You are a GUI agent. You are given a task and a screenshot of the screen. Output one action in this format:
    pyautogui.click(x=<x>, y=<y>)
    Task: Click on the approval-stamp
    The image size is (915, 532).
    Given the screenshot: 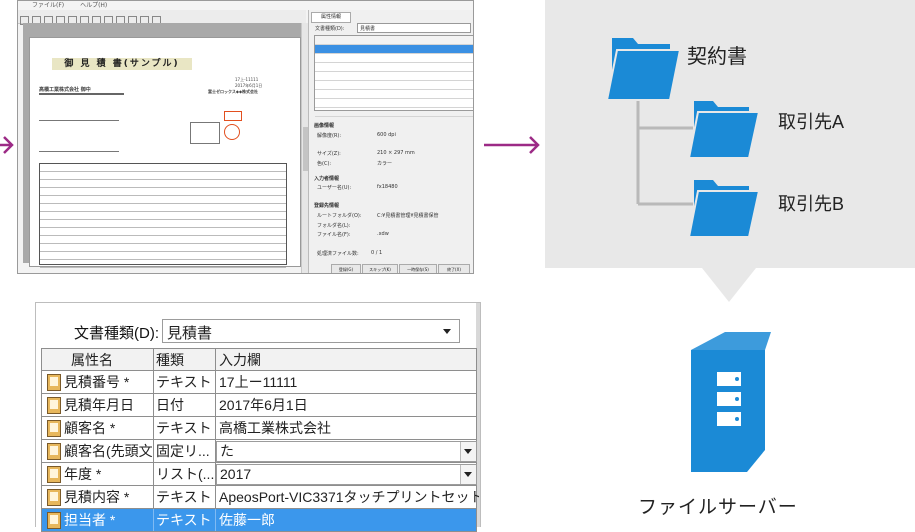 What is the action you would take?
    pyautogui.click(x=232, y=132)
    